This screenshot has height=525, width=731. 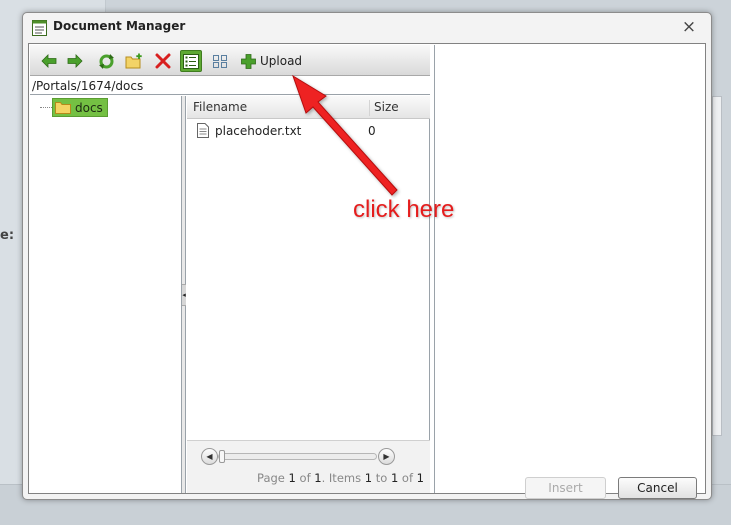 What do you see at coordinates (230, 86) in the screenshot?
I see `current-path: /Portals/1674/docs` at bounding box center [230, 86].